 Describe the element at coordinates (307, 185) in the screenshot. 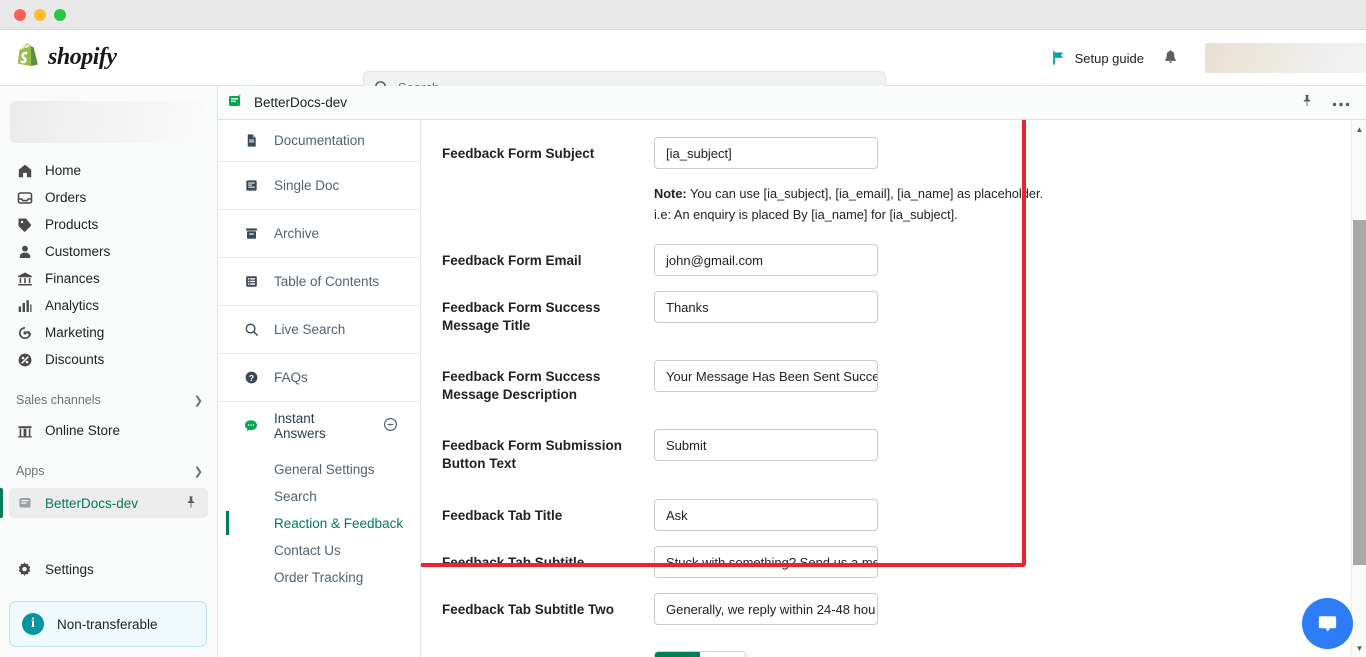

I see `nav-label: Single Doc` at that location.